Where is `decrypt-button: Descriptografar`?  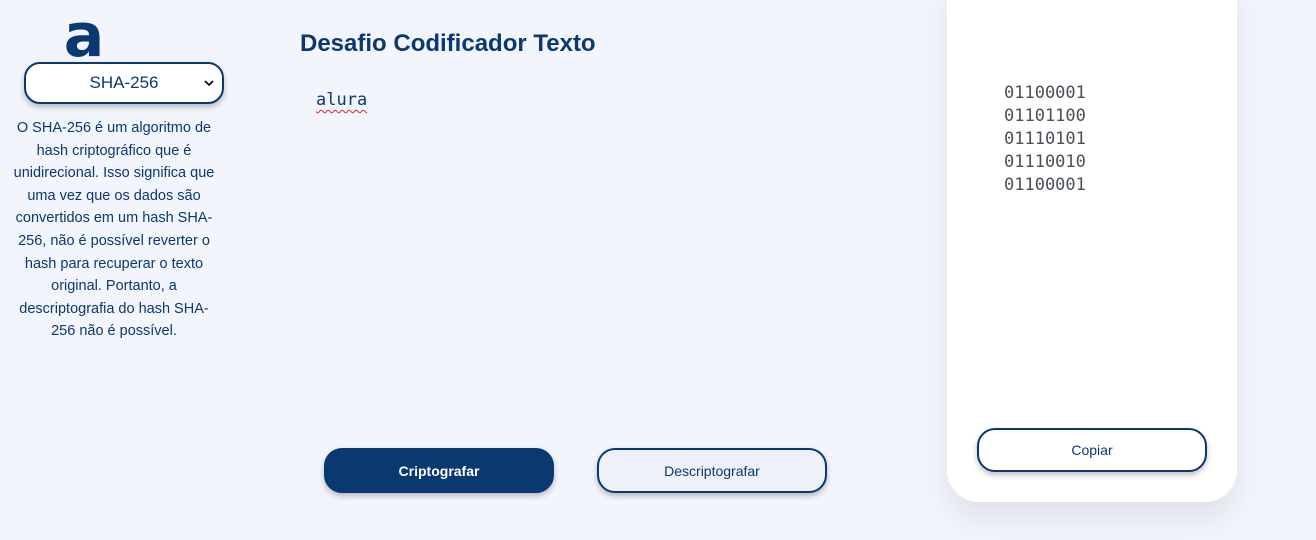
decrypt-button: Descriptografar is located at coordinates (712, 470).